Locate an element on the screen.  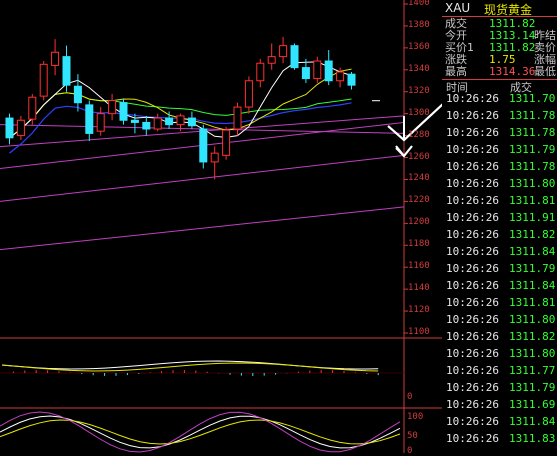
quote-value: 1314.36 is located at coordinates (512, 71).